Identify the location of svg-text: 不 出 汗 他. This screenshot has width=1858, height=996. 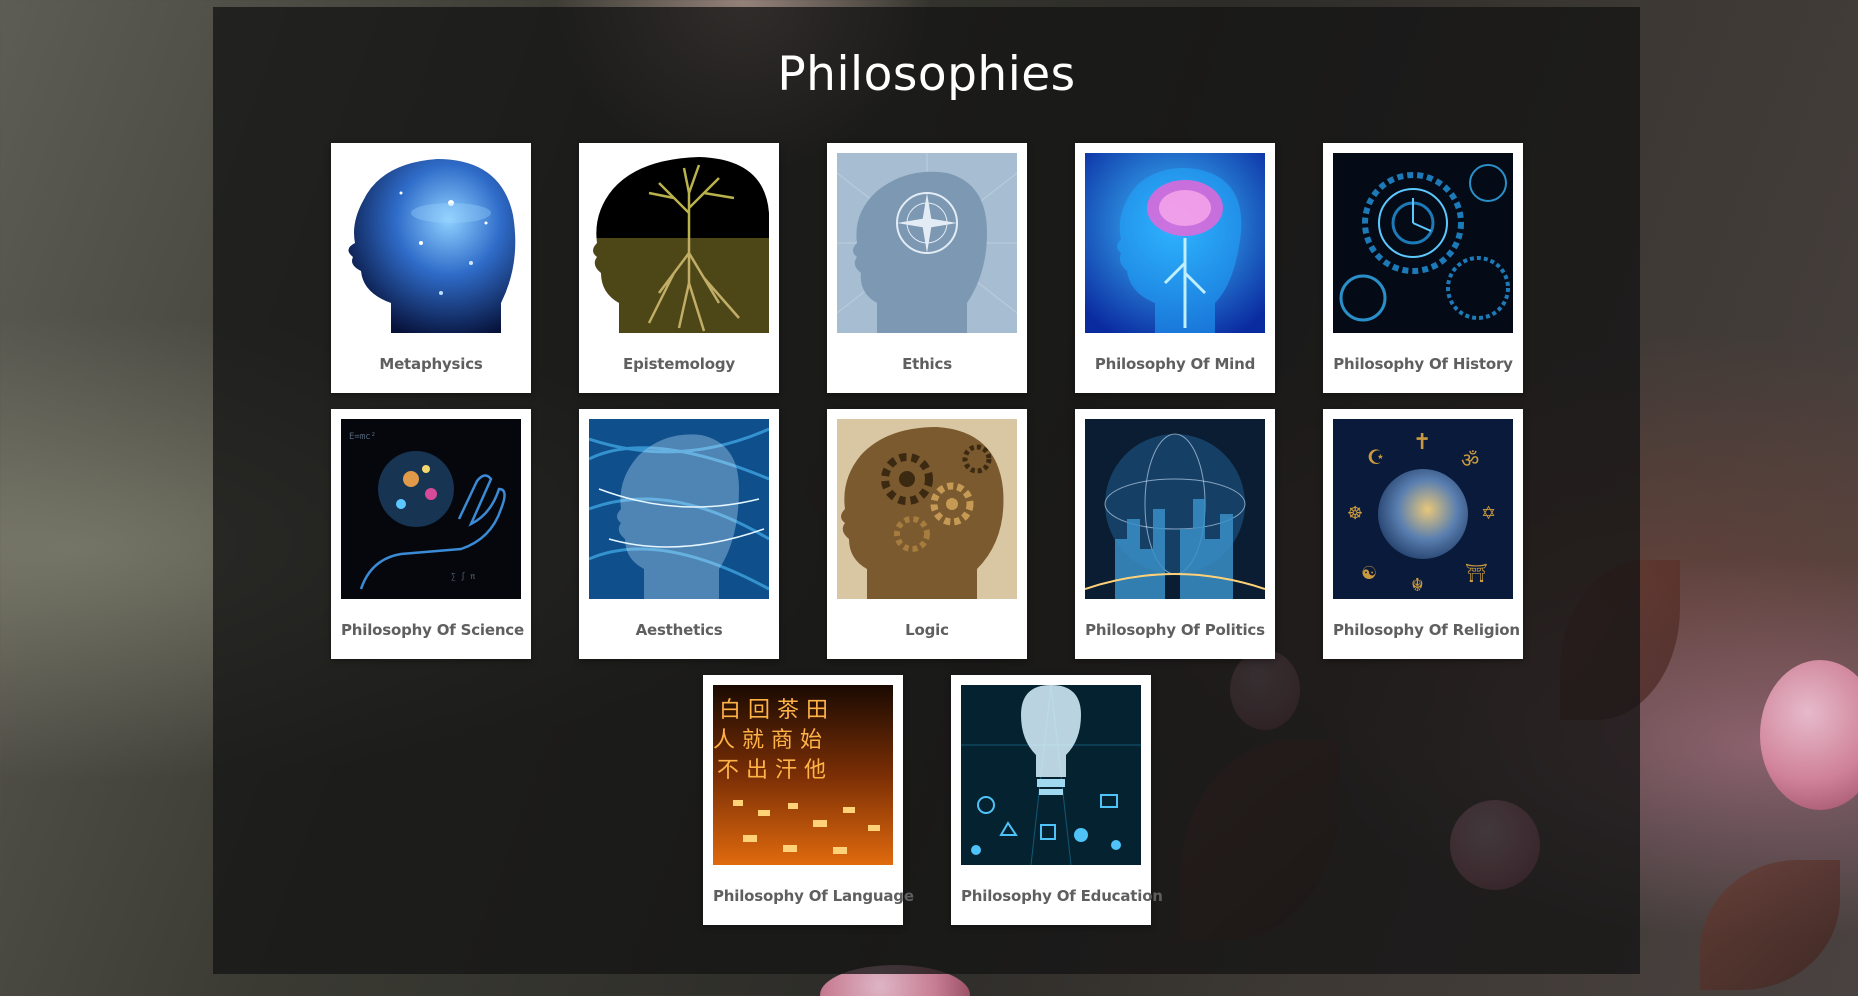
(771, 770).